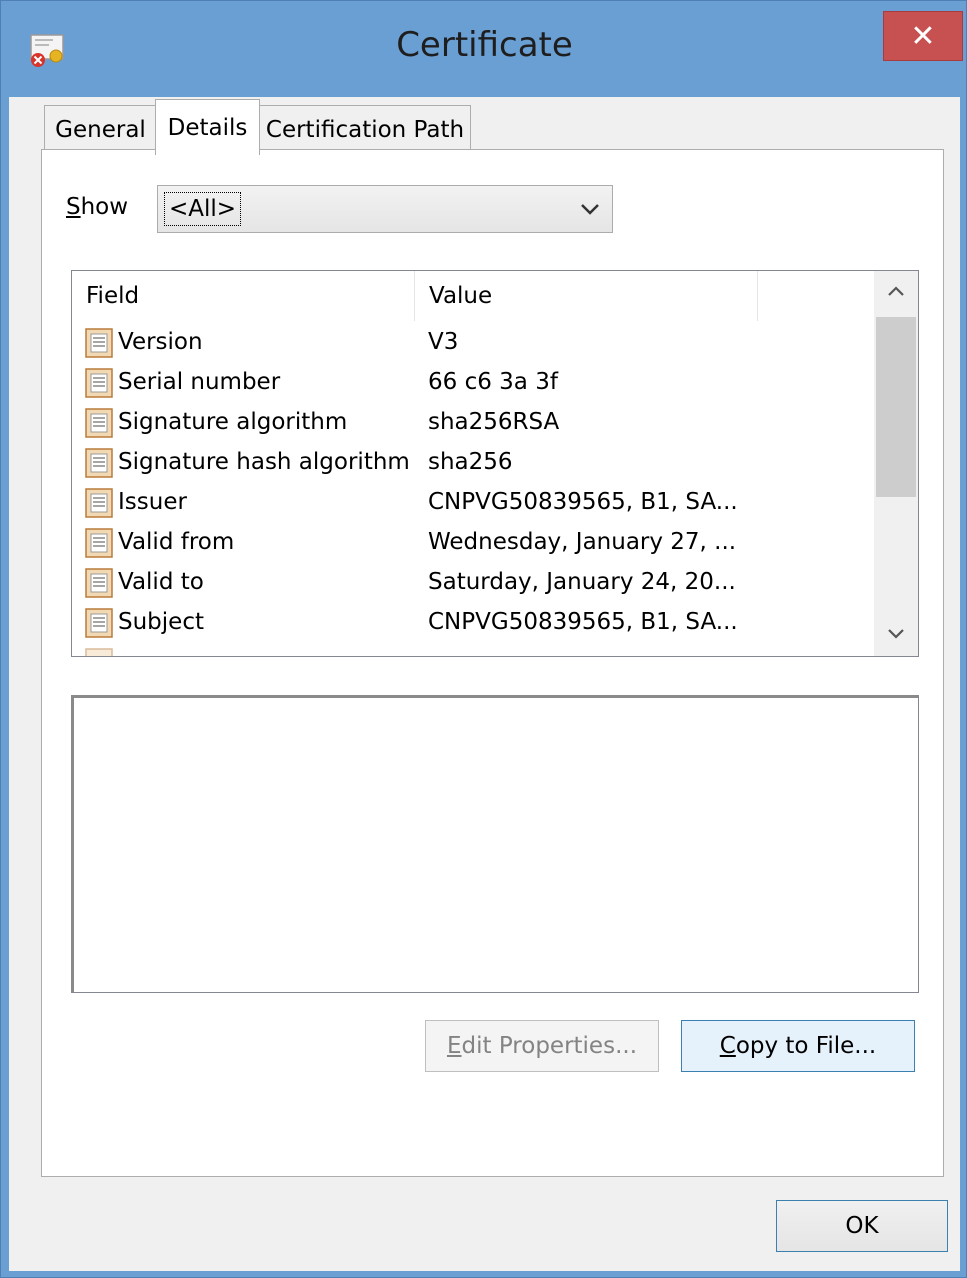  What do you see at coordinates (203, 209) in the screenshot?
I see `show-dropdown-value: <All>` at bounding box center [203, 209].